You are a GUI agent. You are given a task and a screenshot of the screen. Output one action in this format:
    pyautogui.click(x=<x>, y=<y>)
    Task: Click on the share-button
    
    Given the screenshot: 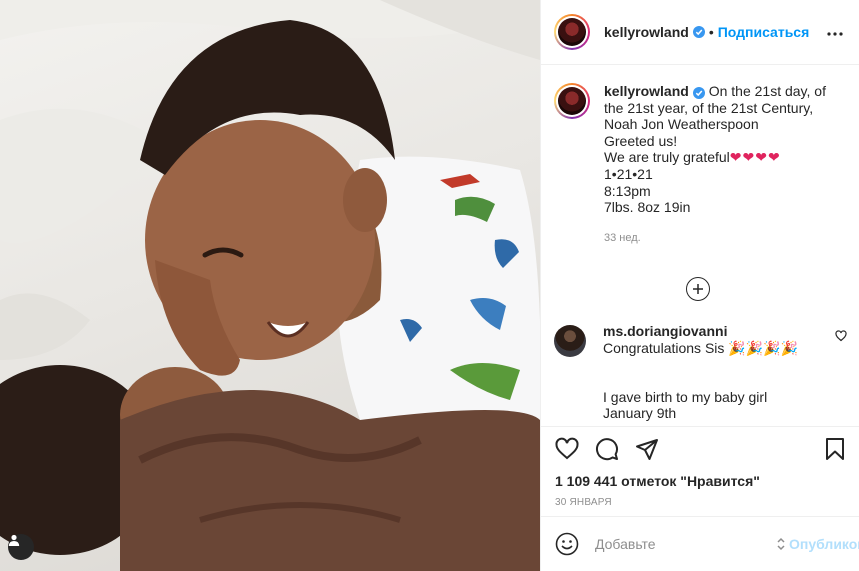 What is the action you would take?
    pyautogui.click(x=647, y=449)
    